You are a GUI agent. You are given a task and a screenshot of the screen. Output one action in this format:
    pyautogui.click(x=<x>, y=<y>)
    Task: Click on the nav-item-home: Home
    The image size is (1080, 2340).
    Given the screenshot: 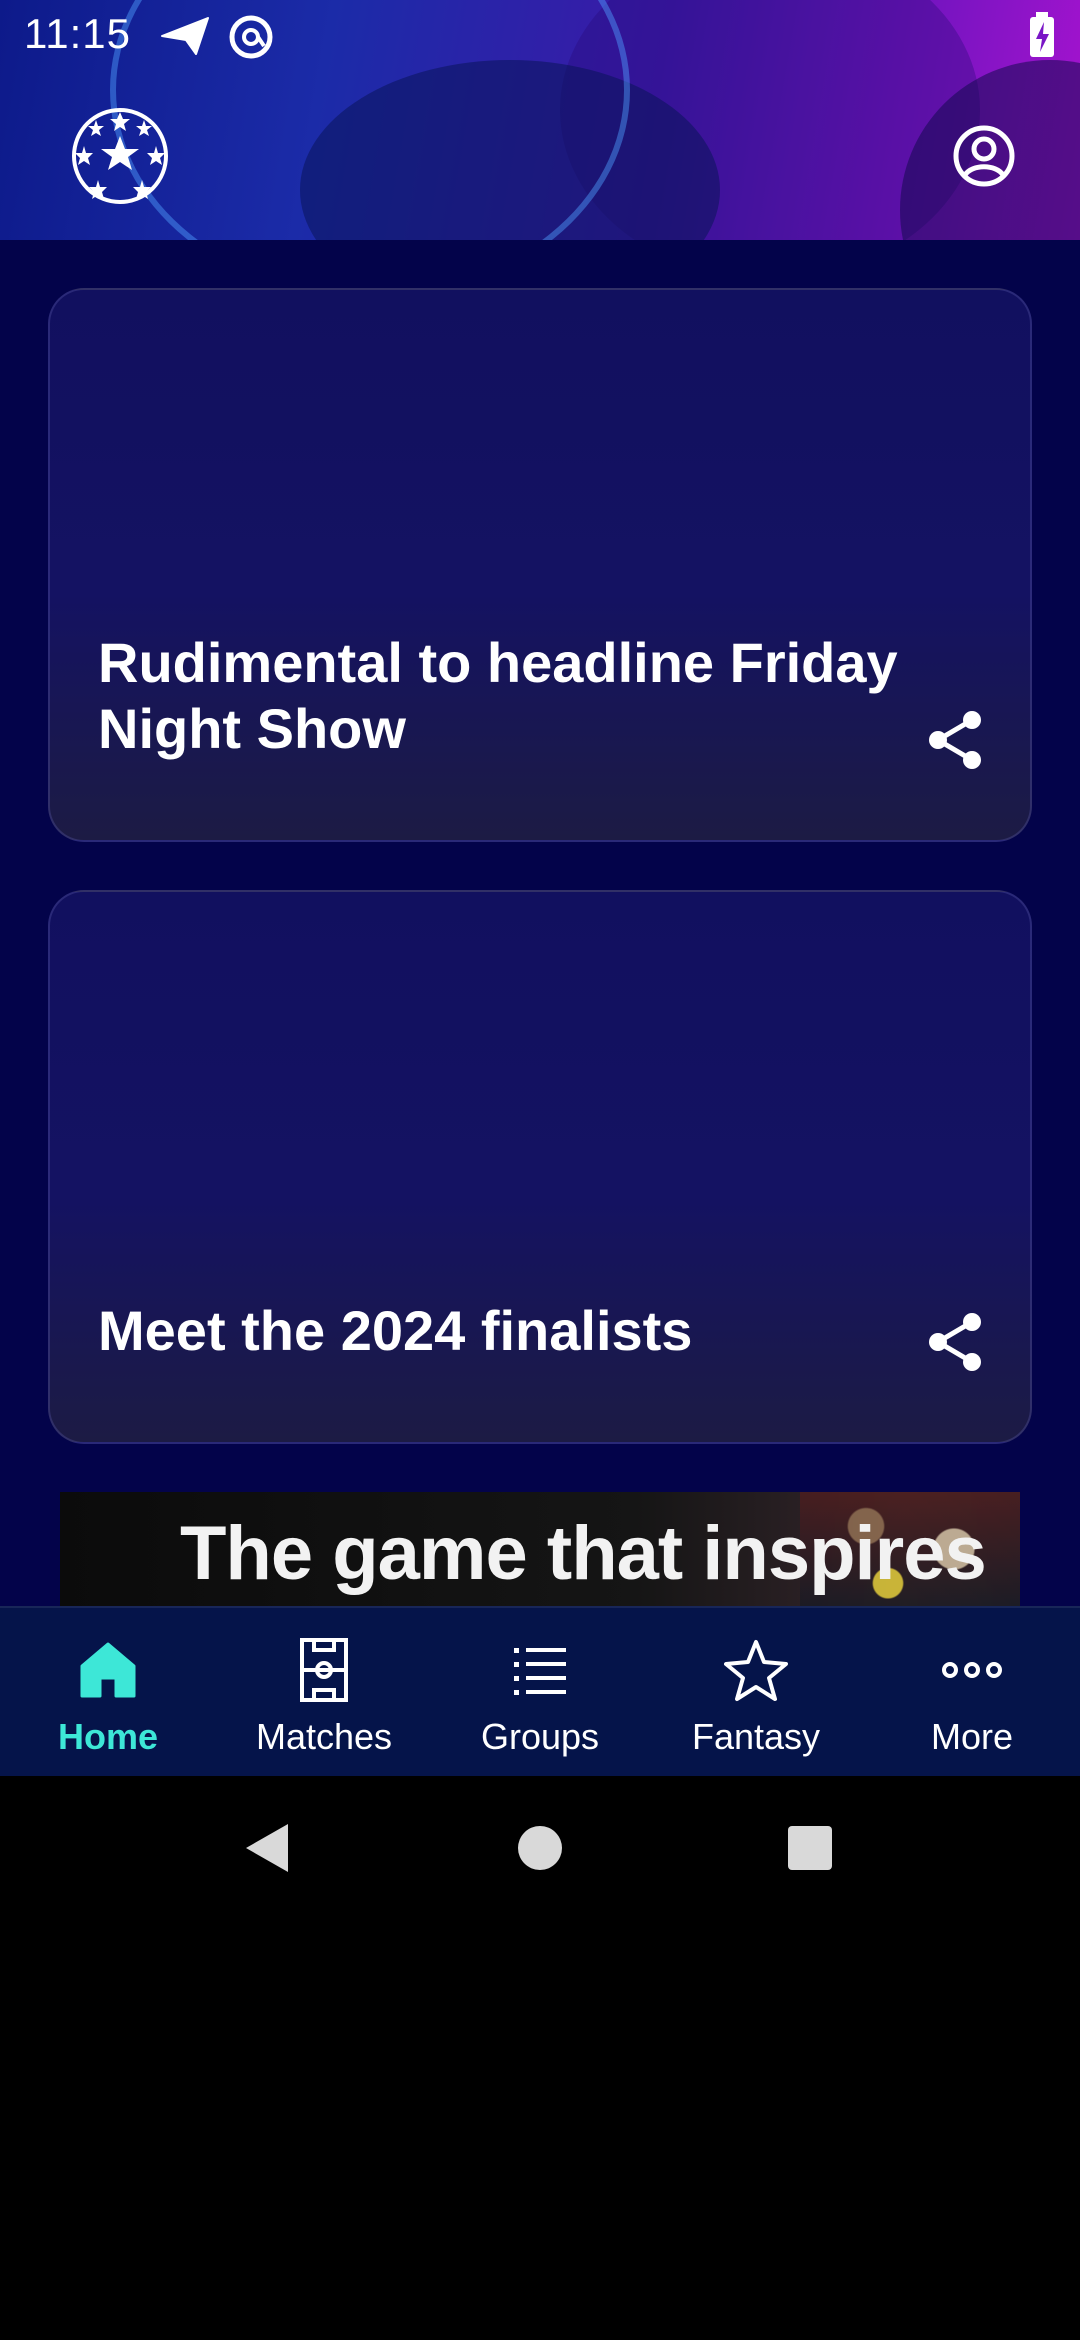 What is the action you would take?
    pyautogui.click(x=108, y=1692)
    